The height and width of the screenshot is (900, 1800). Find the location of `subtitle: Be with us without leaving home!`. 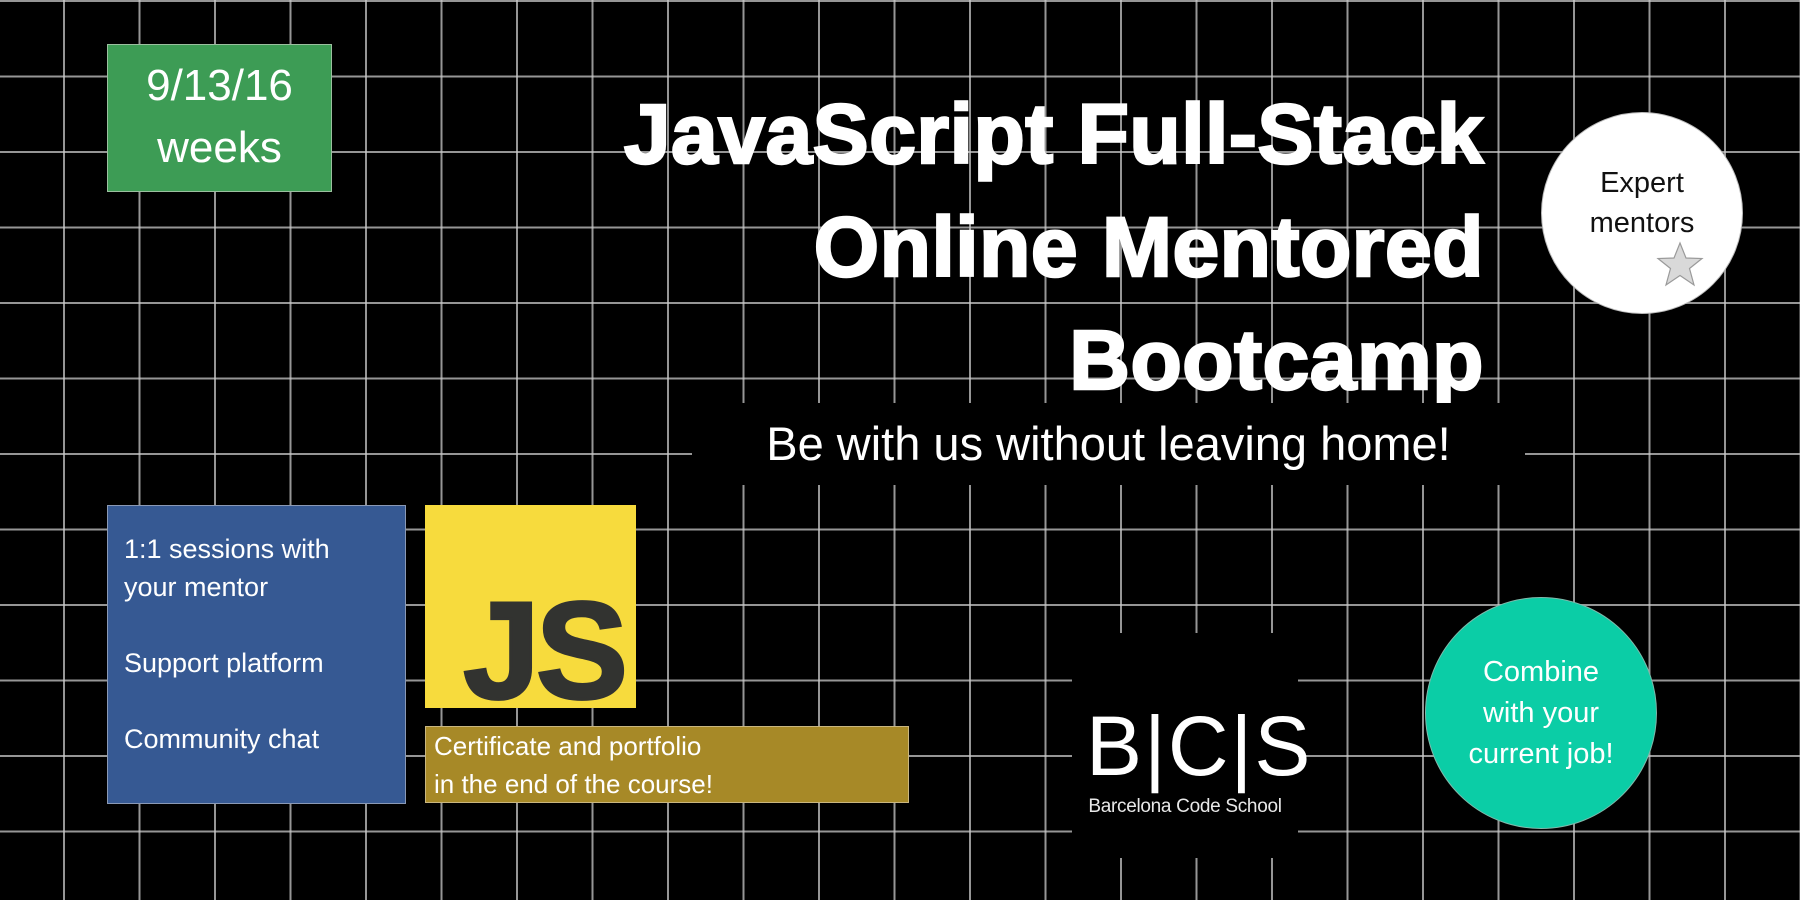

subtitle: Be with us without leaving home! is located at coordinates (1108, 444).